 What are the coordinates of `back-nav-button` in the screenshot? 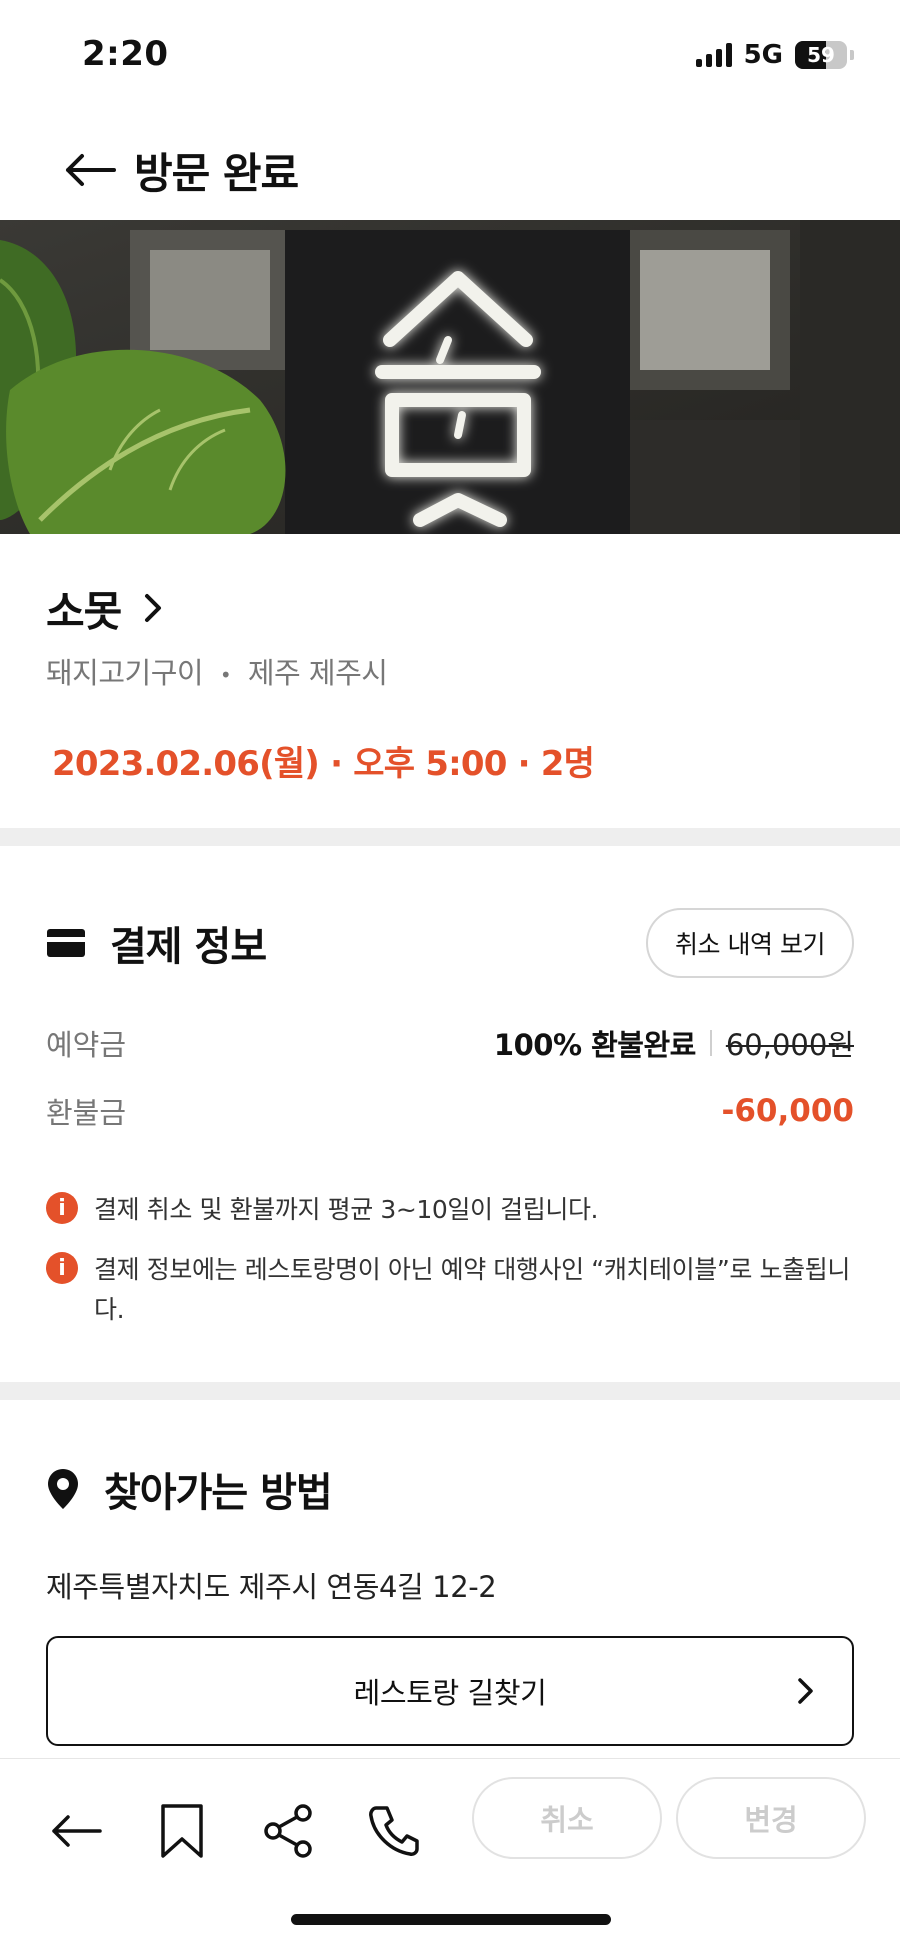 It's located at (76, 1831).